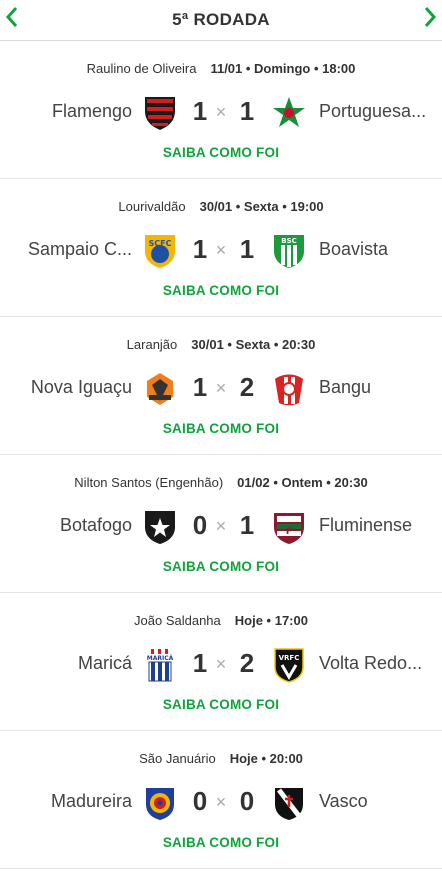  Describe the element at coordinates (289, 113) in the screenshot. I see `portuguesa-crest-icon` at that location.